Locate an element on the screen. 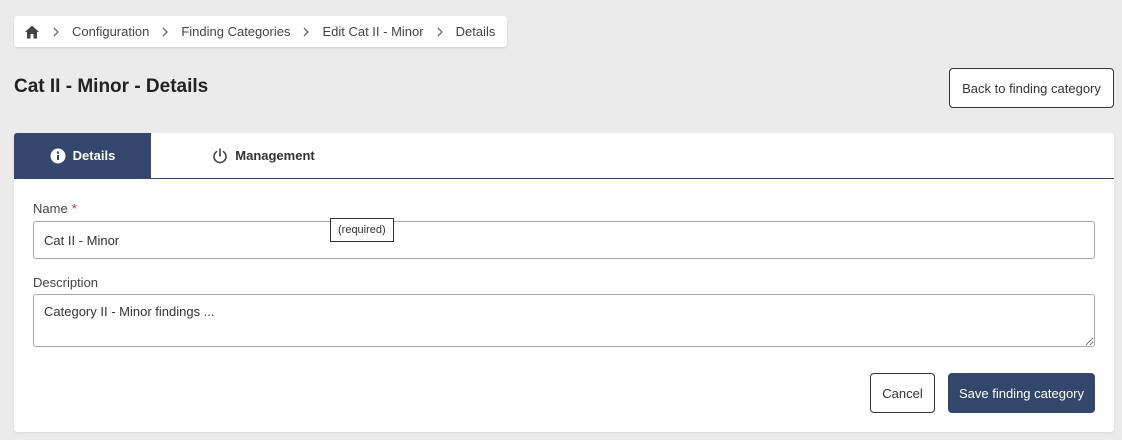  tab-bar: Details Management is located at coordinates (564, 156).